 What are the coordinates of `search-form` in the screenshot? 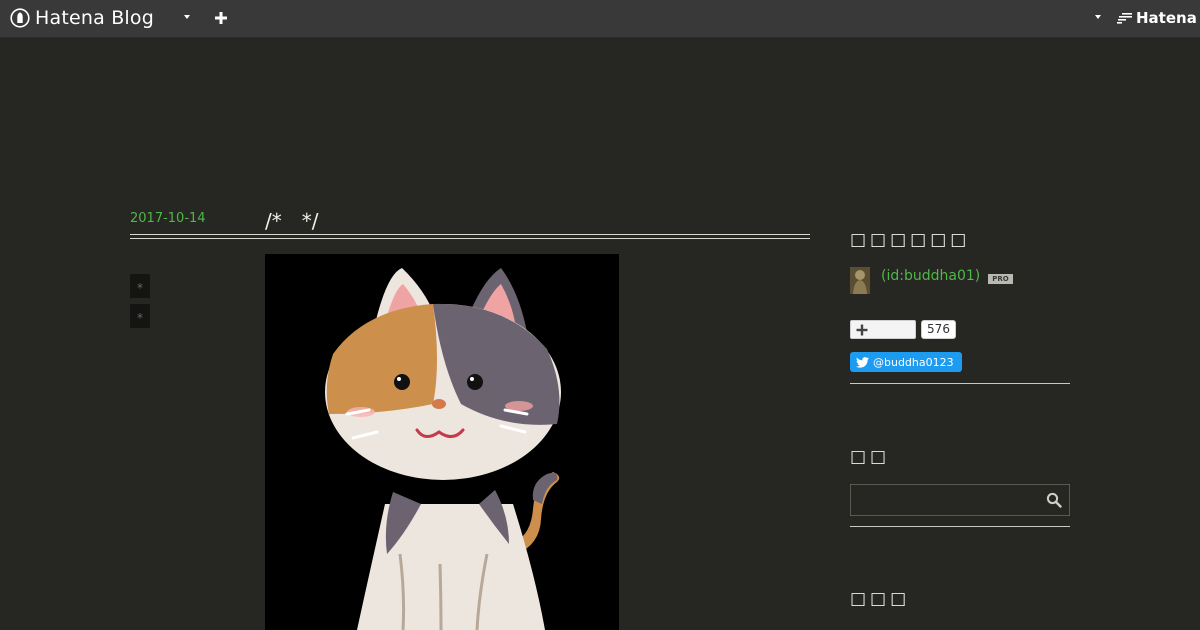 It's located at (960, 500).